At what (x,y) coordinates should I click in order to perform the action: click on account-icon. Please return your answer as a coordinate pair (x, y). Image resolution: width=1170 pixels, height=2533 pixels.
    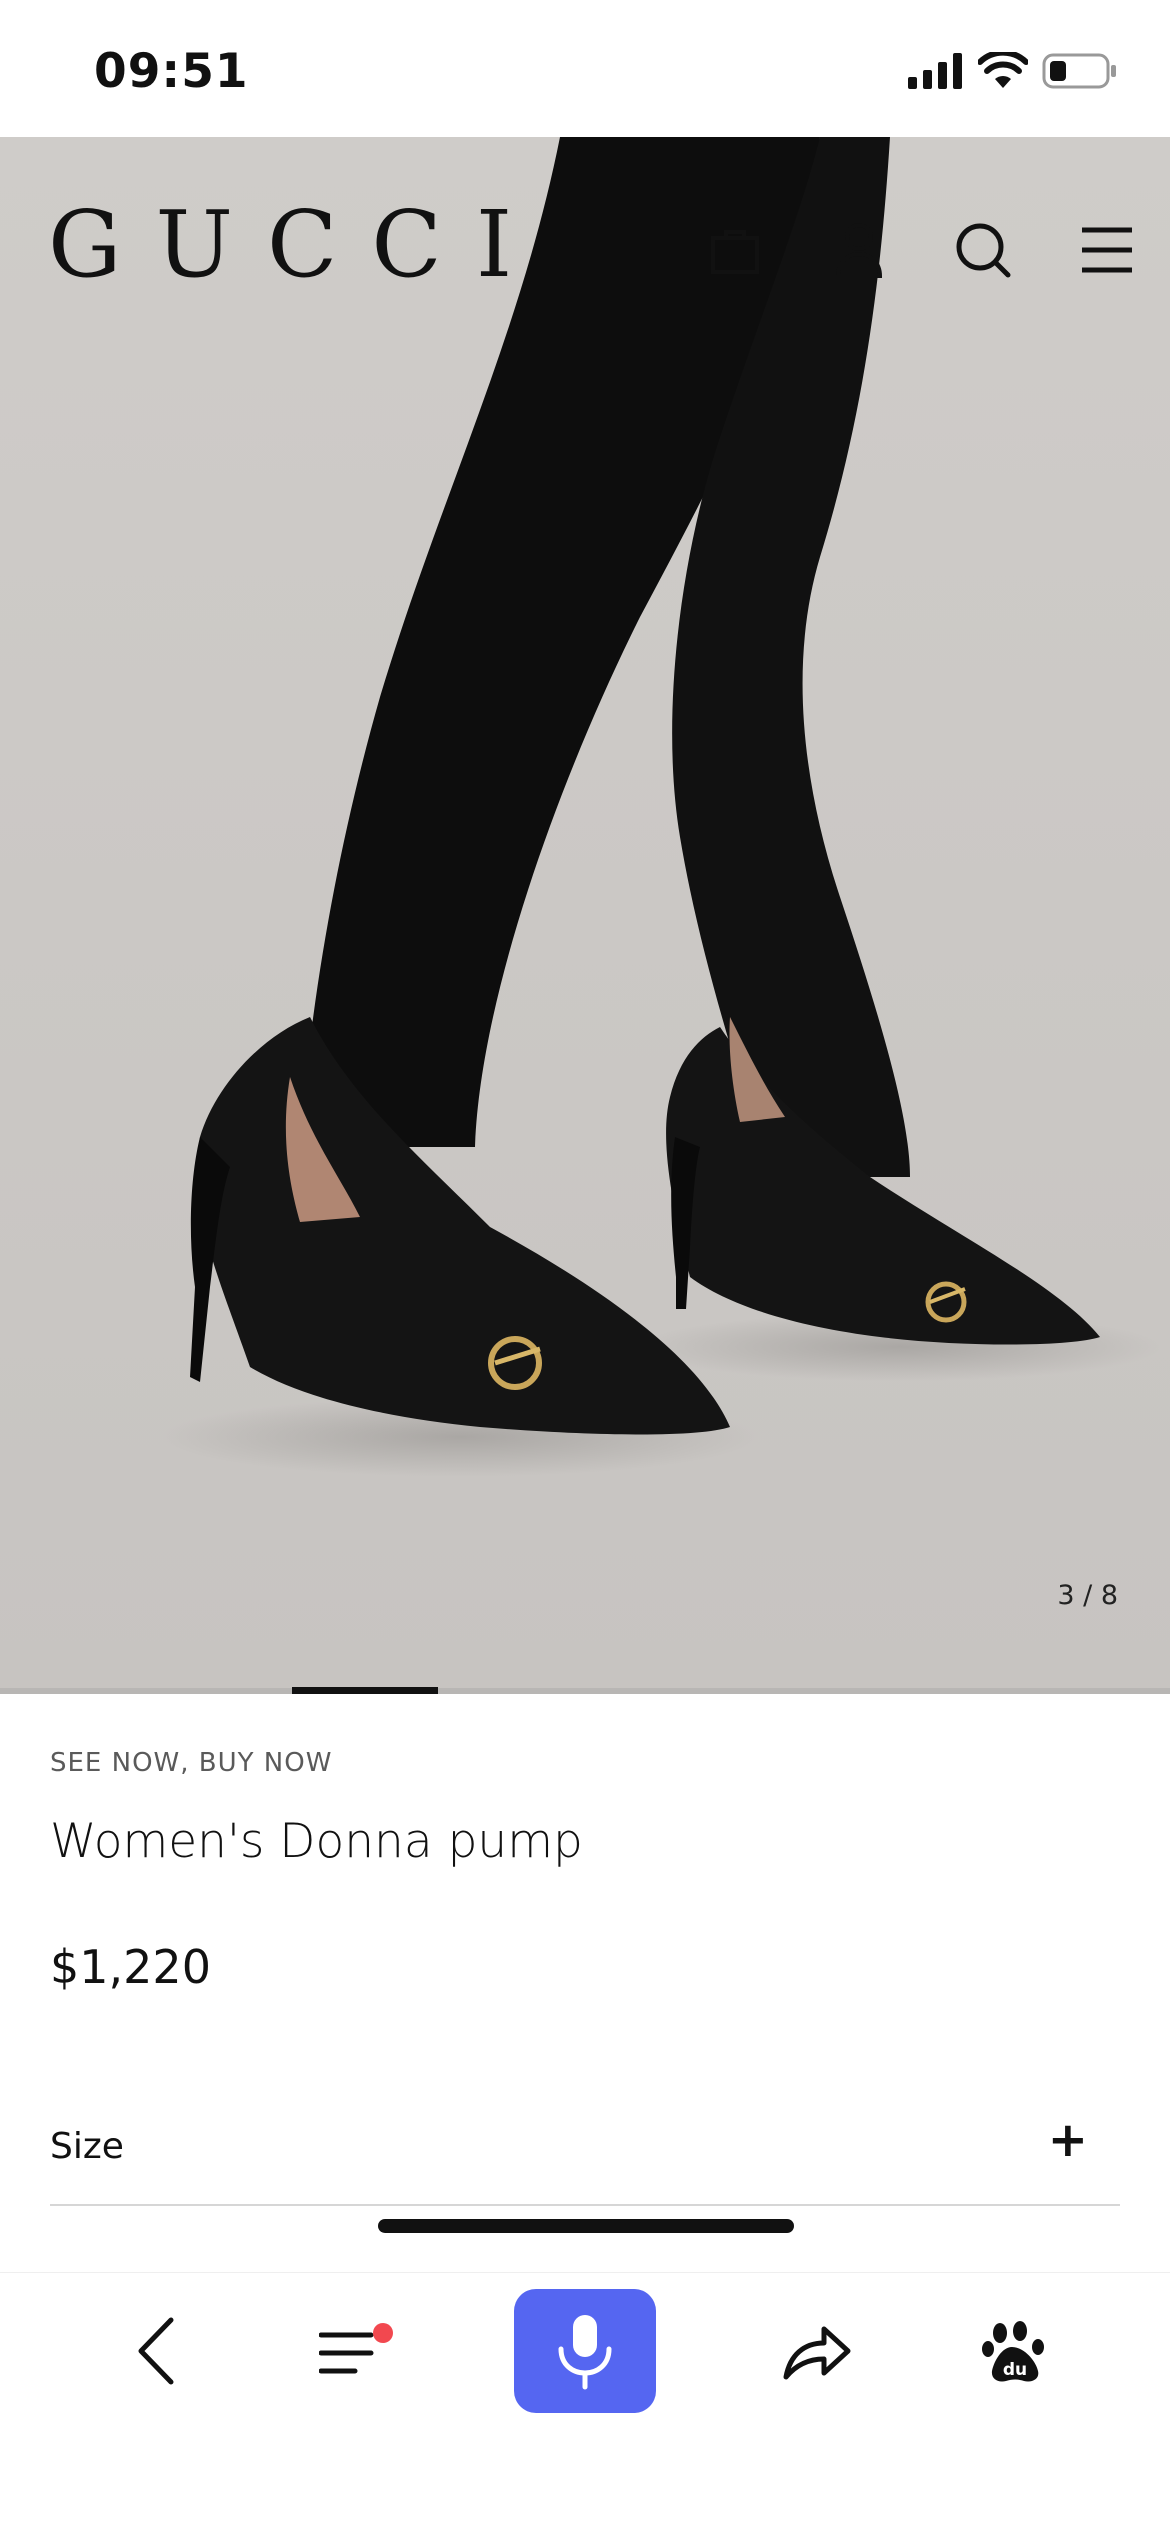
    Looking at the image, I should click on (859, 250).